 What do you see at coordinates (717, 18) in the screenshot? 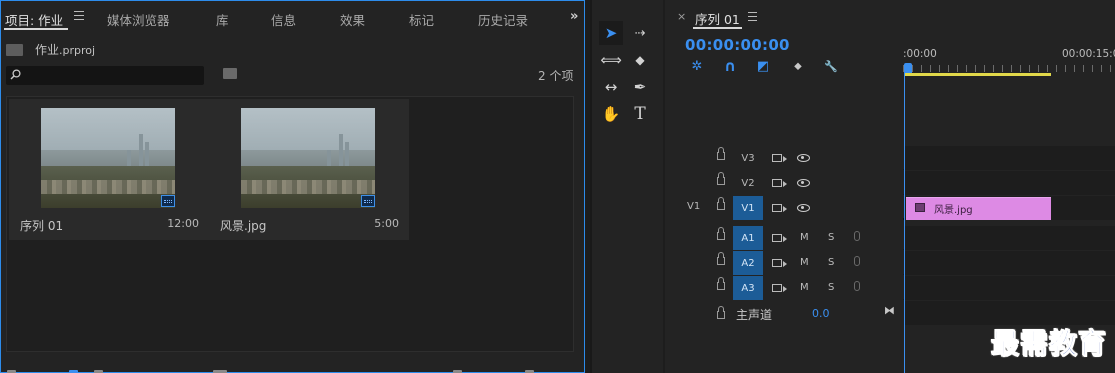
I see `tab-sequence: 序列 01` at bounding box center [717, 18].